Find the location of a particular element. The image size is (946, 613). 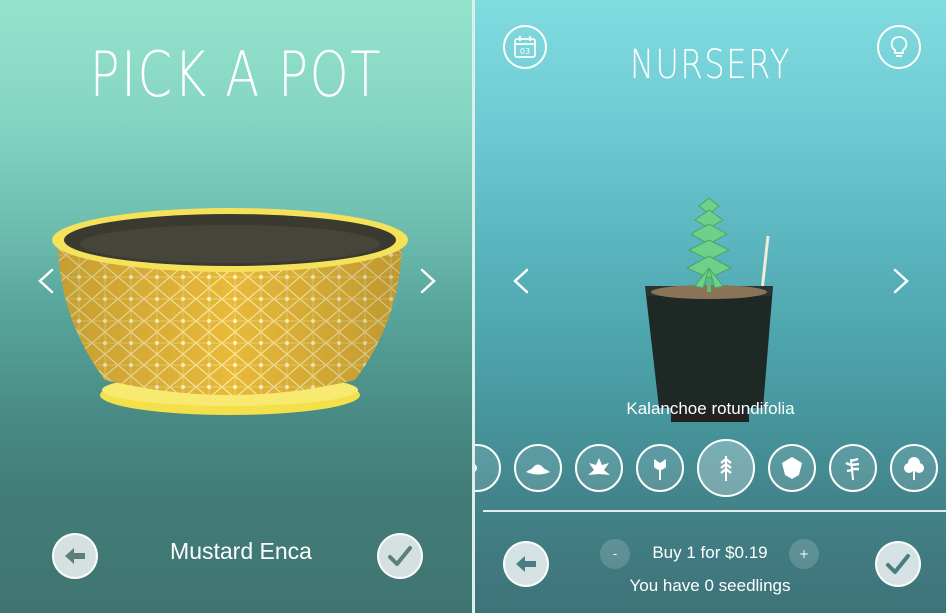

next-pot-arrow is located at coordinates (427, 281).